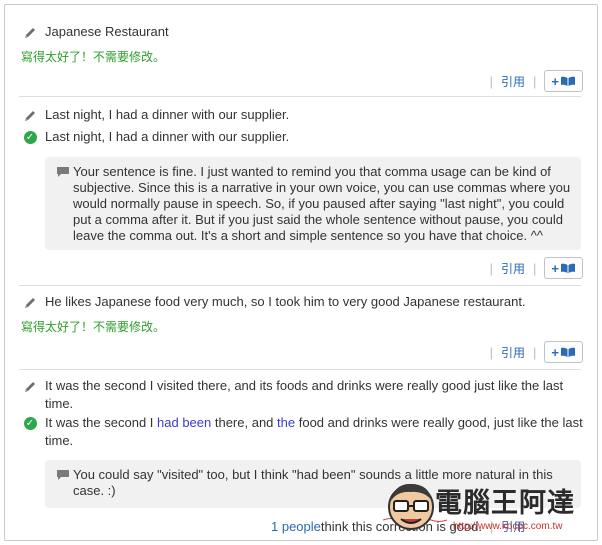 The height and width of the screenshot is (545, 602). I want to click on corrected-segment: It was the second I, so click(101, 422).